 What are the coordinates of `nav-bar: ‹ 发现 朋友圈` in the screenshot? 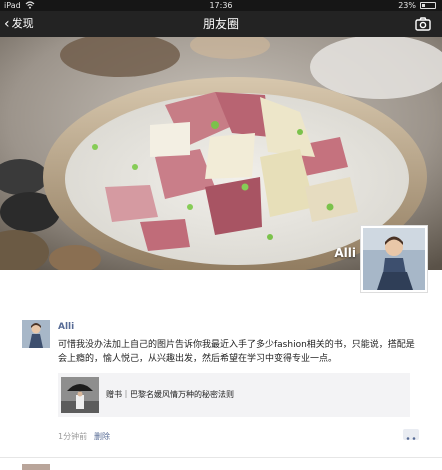 It's located at (221, 24).